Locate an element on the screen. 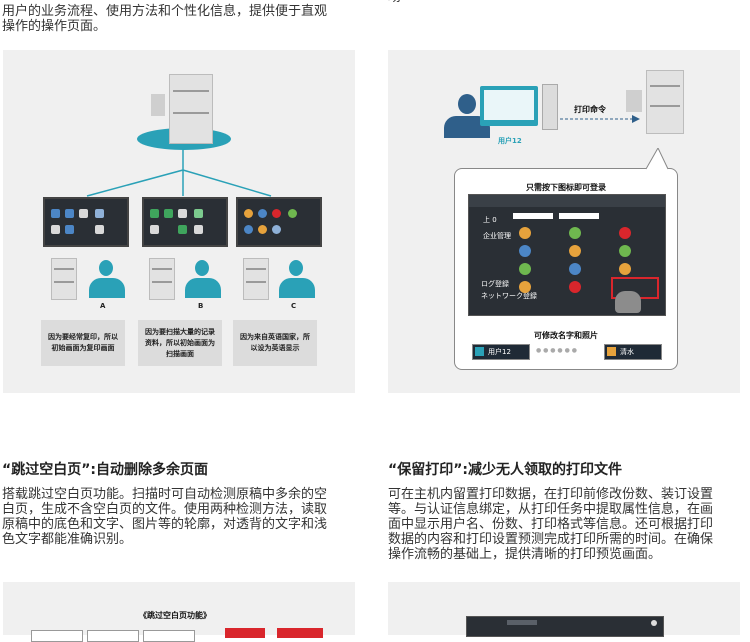 The image size is (750, 642). pc-tower-icon is located at coordinates (550, 107).